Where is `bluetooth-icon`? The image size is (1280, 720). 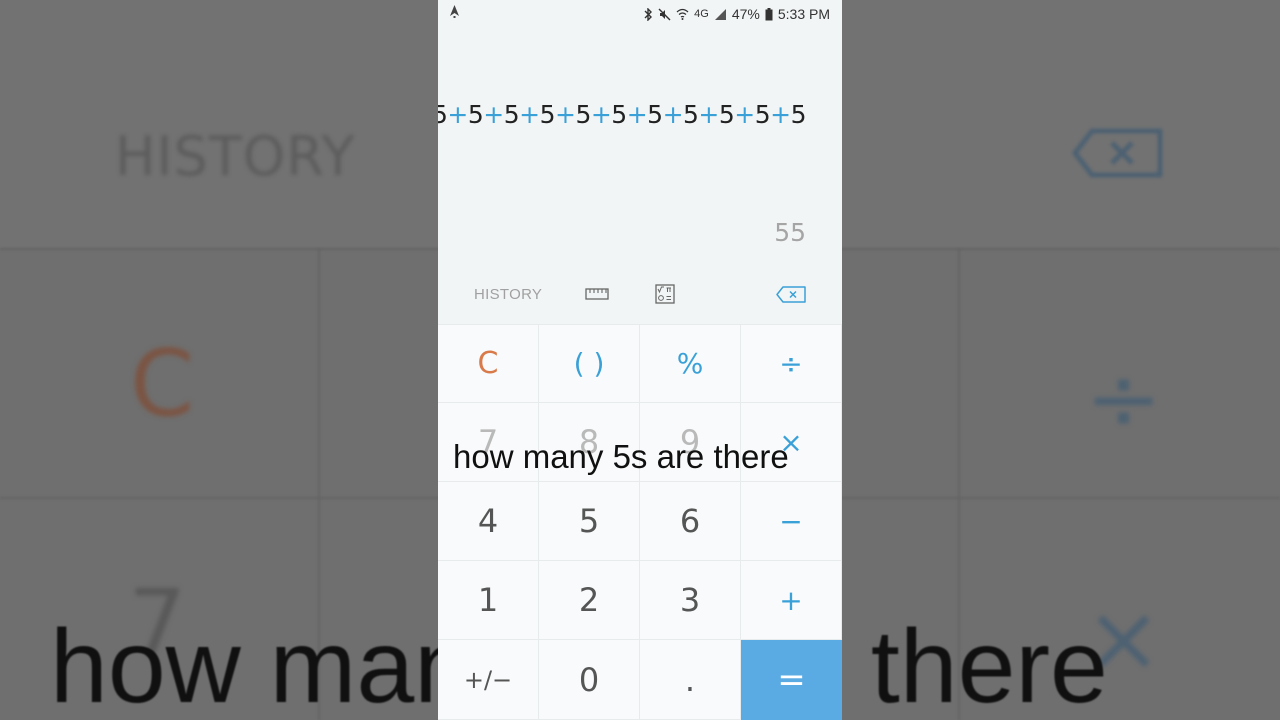
bluetooth-icon is located at coordinates (648, 14).